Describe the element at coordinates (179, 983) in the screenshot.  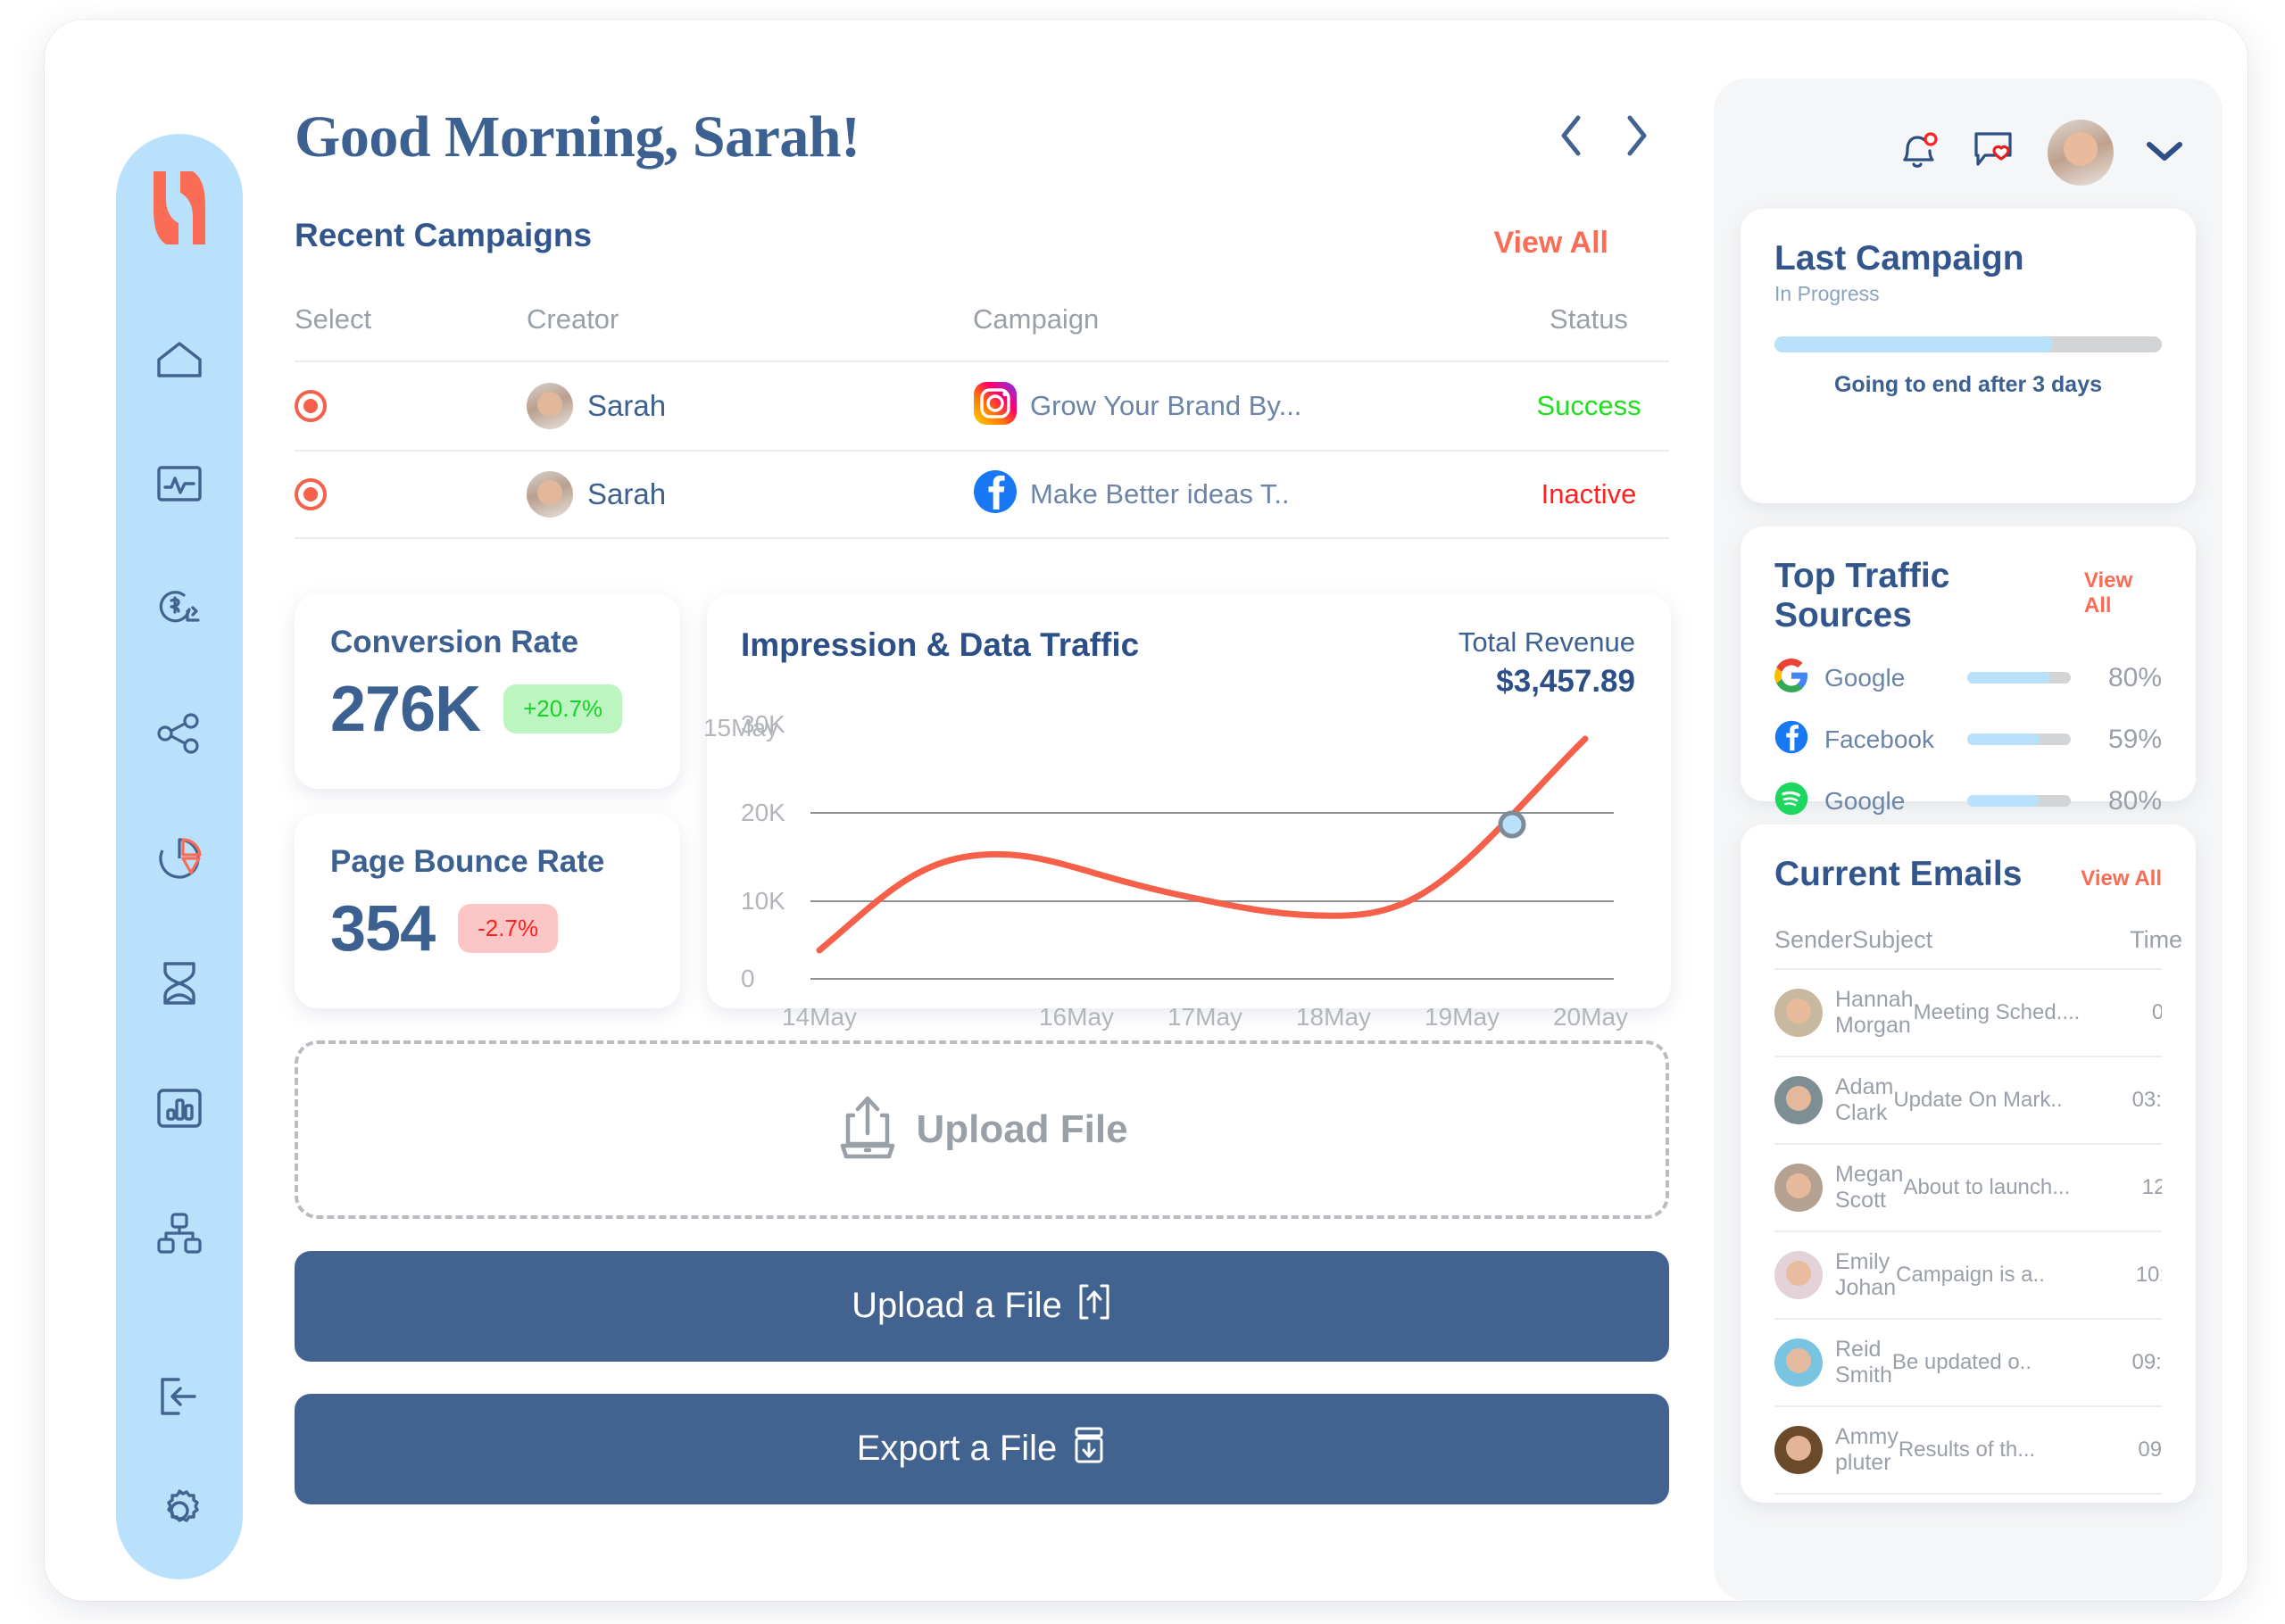
I see `sidebar-item-pending` at that location.